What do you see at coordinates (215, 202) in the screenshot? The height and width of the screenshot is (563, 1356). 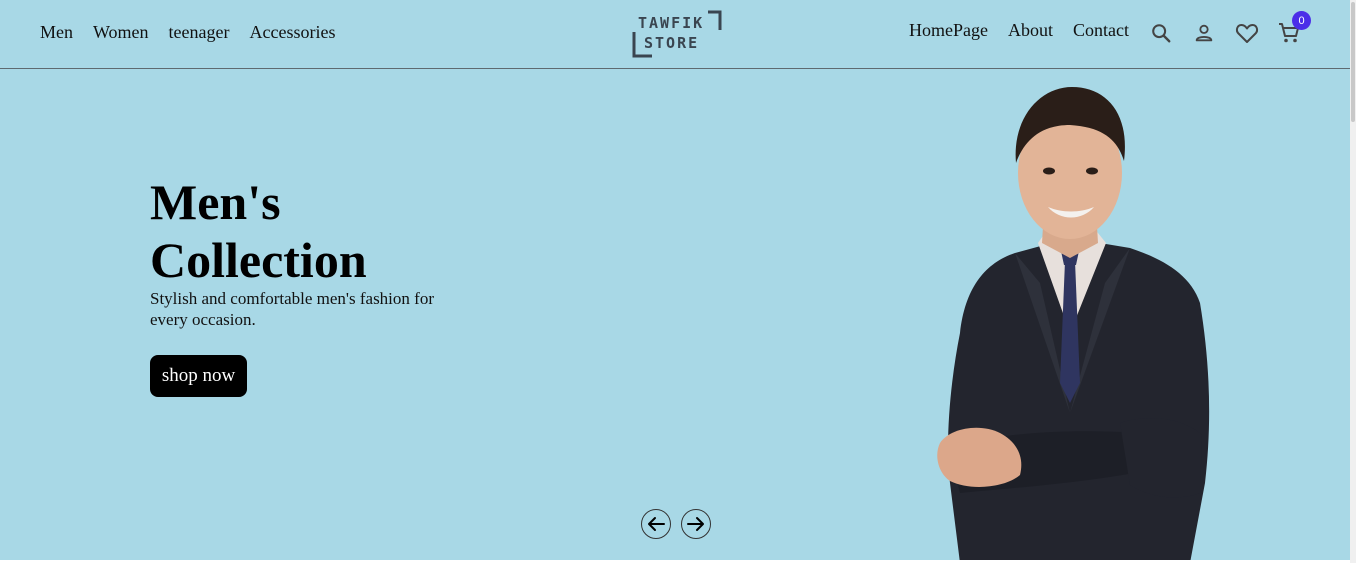 I see `hero-title-line1: Men's` at bounding box center [215, 202].